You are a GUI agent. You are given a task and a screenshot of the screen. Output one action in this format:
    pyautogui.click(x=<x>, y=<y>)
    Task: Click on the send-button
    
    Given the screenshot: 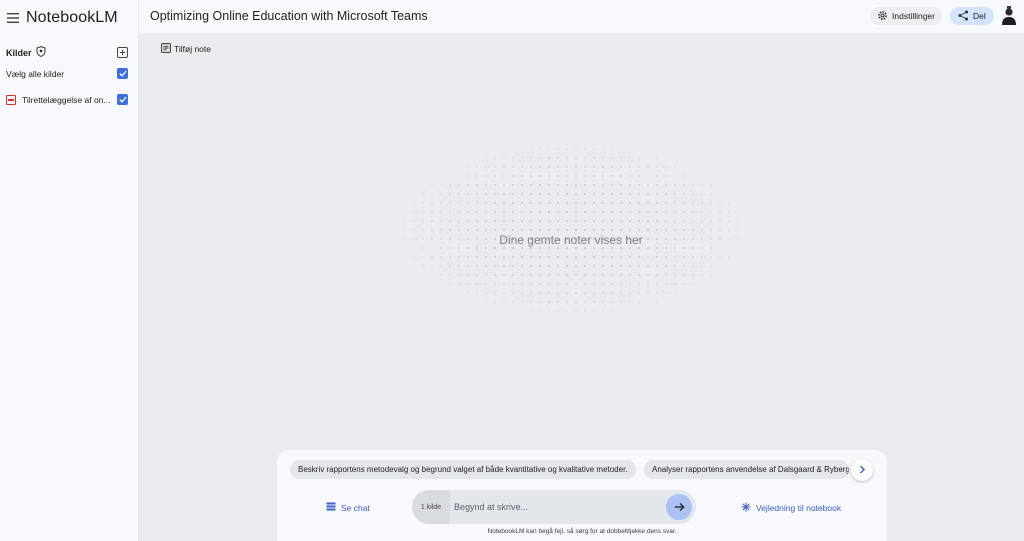 What is the action you would take?
    pyautogui.click(x=679, y=507)
    